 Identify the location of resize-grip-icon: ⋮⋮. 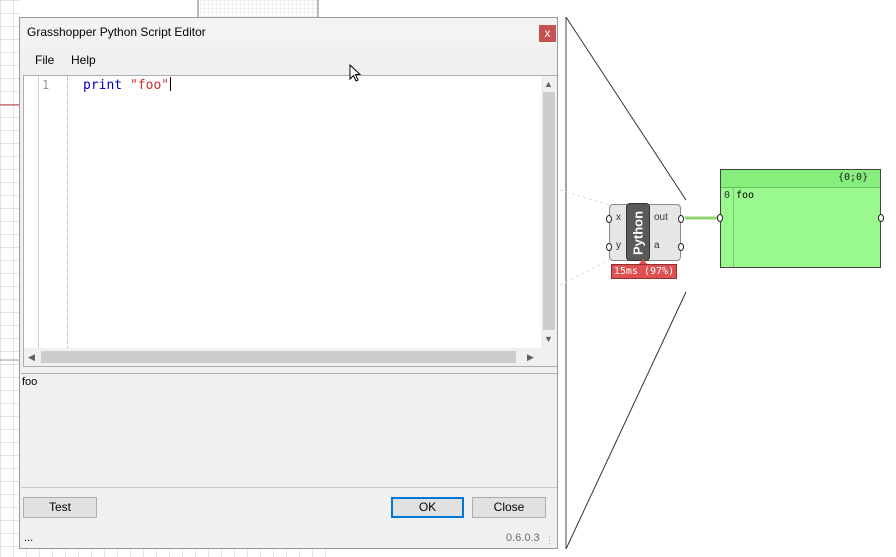
(553, 540).